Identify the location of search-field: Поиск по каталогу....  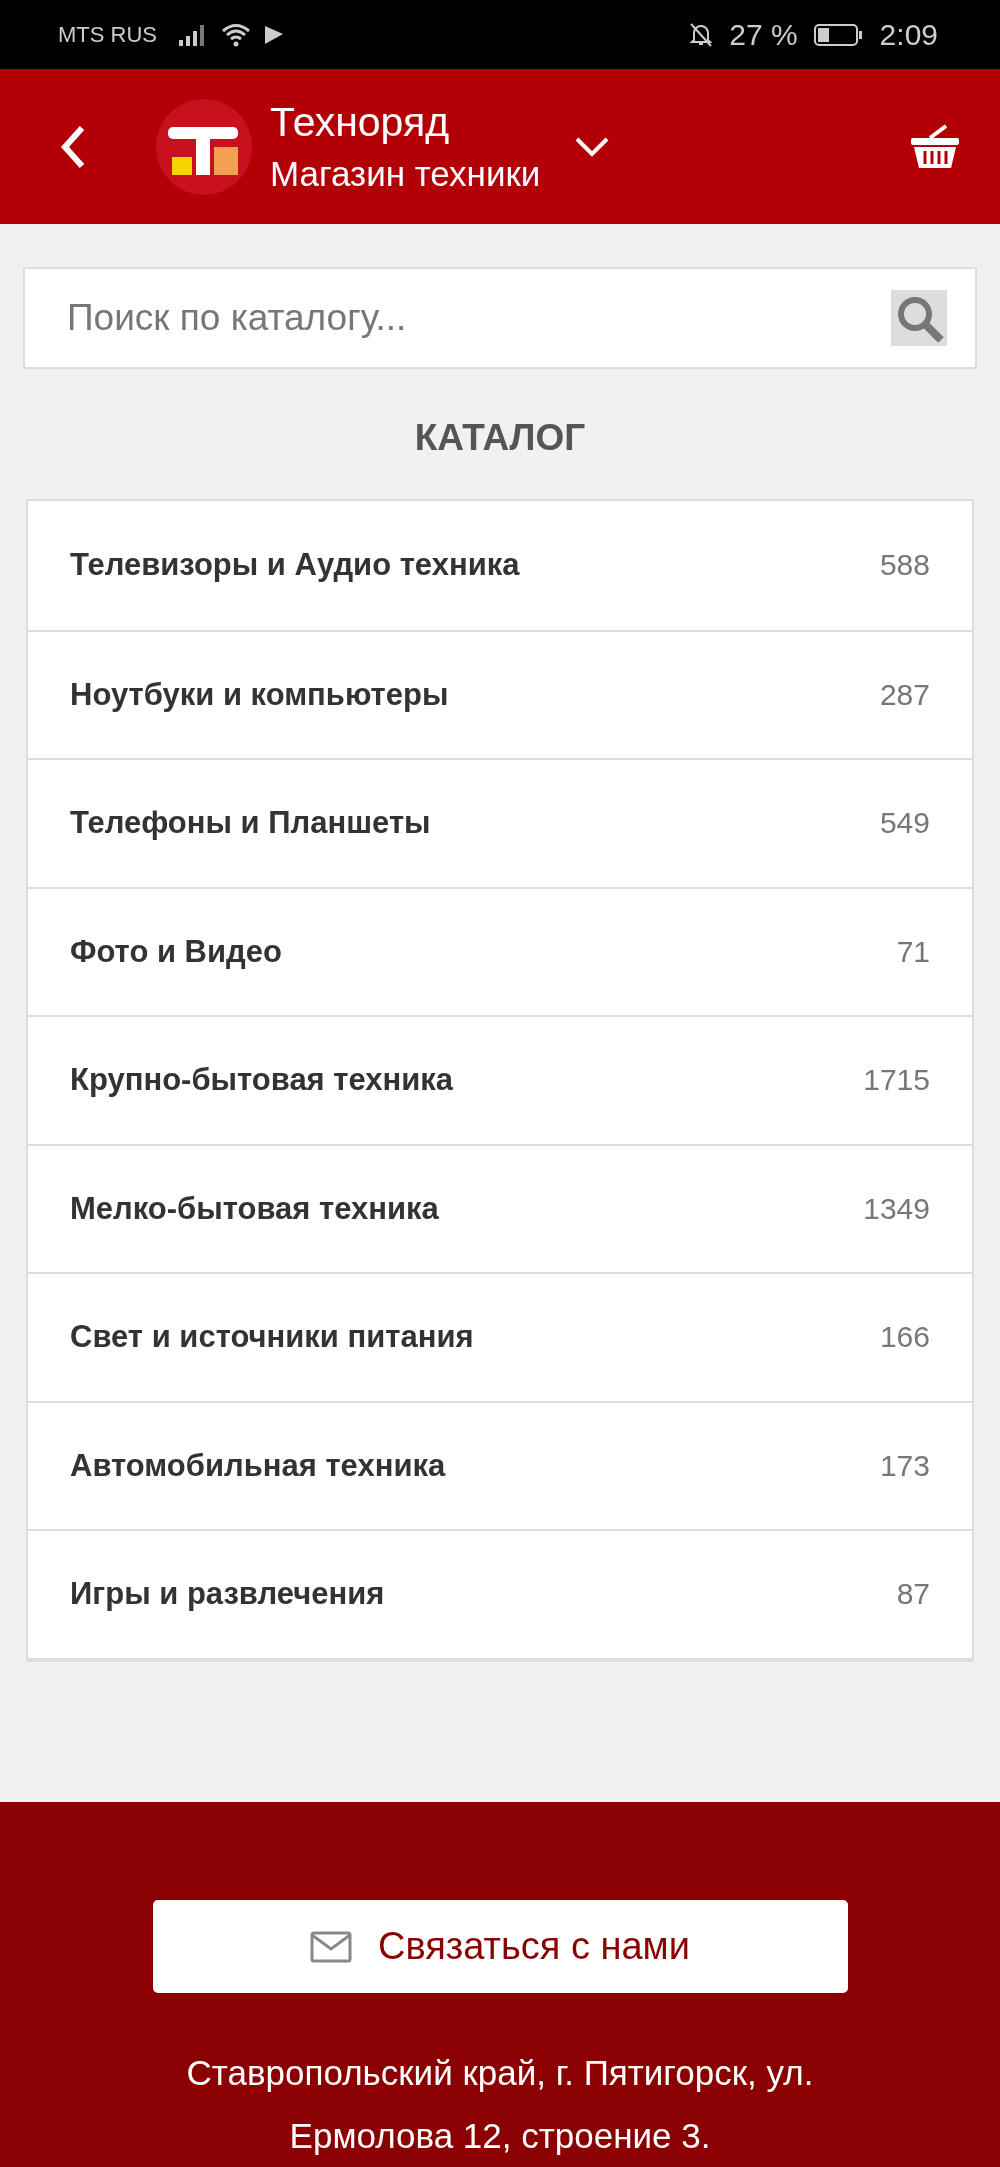
(500, 318).